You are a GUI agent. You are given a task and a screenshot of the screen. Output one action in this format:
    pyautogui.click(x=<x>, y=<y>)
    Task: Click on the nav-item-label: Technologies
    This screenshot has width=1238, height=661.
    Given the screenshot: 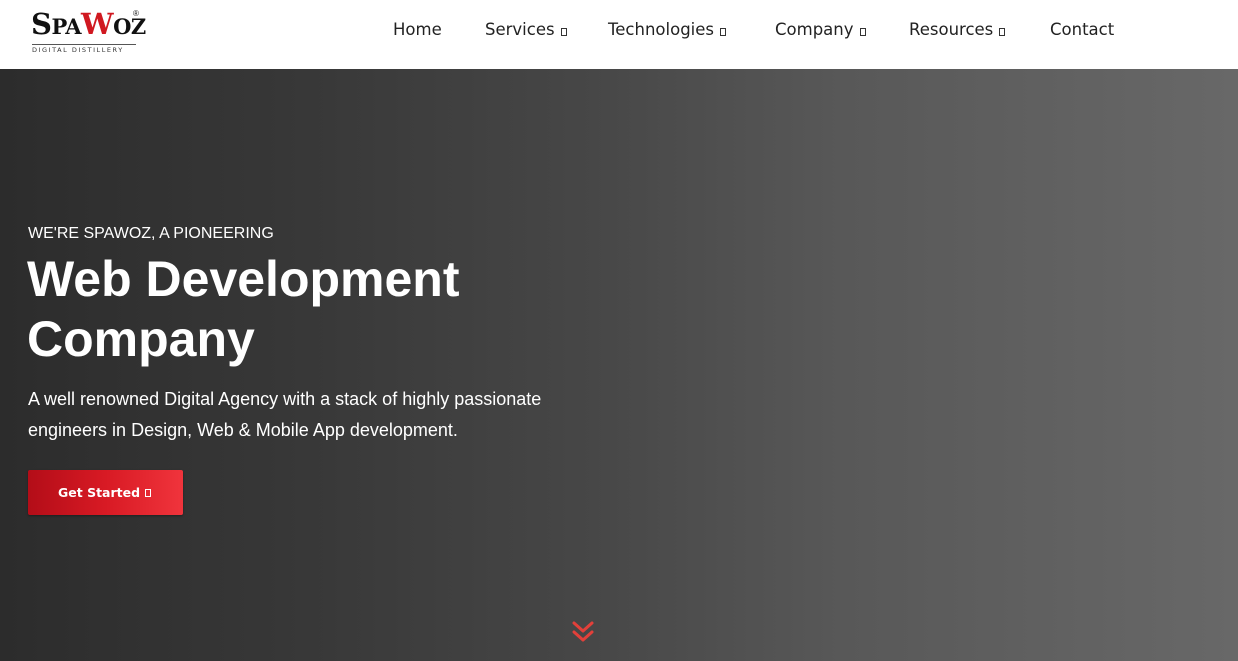 What is the action you would take?
    pyautogui.click(x=661, y=29)
    